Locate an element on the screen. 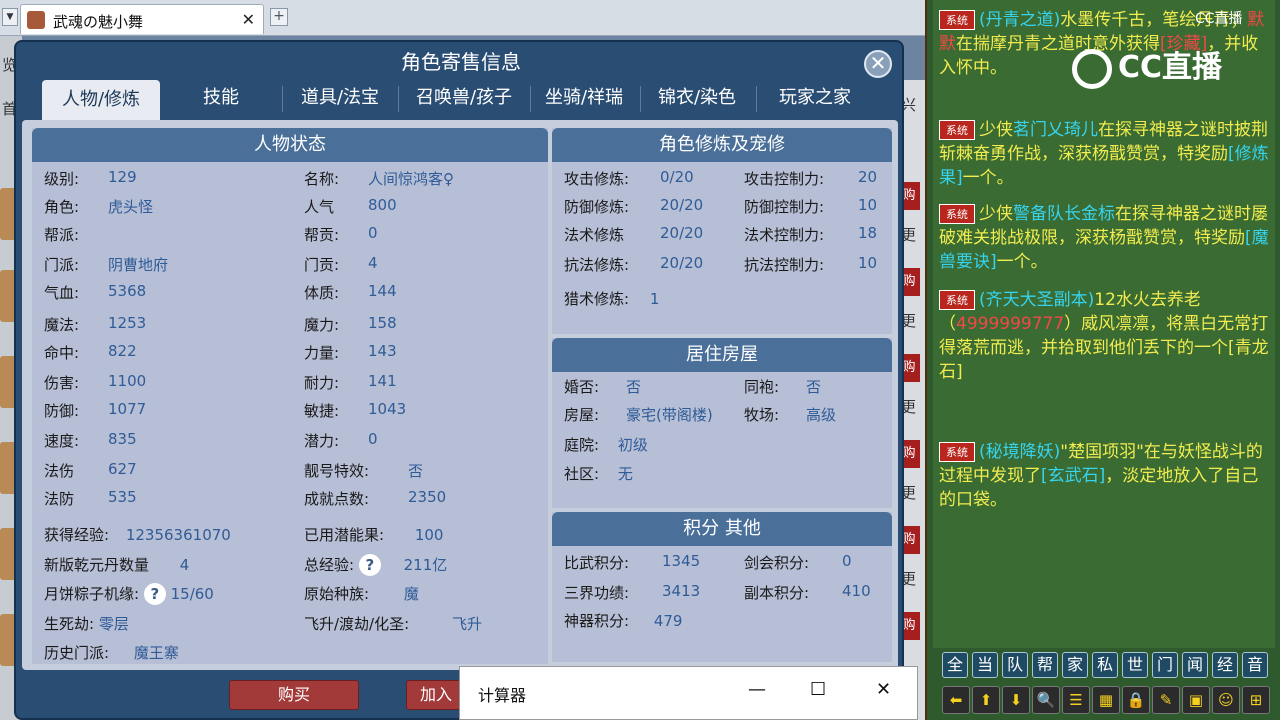 This screenshot has height=720, width=1280. status-label: 成就点数: is located at coordinates (337, 499).